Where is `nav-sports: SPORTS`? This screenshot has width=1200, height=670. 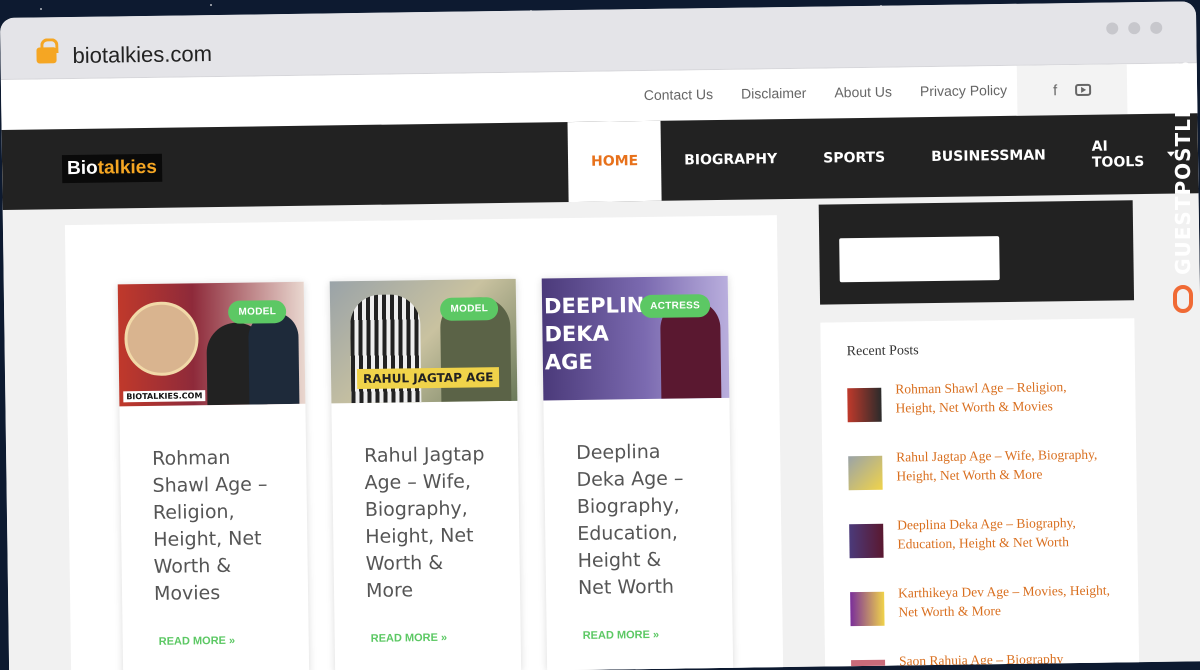 nav-sports: SPORTS is located at coordinates (854, 158).